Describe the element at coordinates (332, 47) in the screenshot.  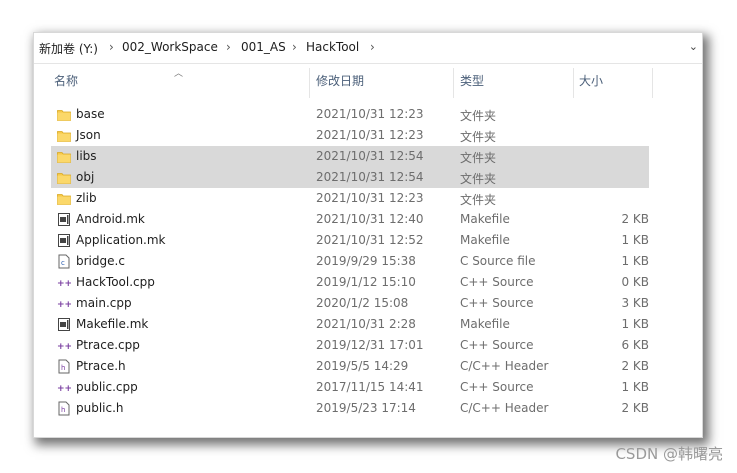
I see `breadcrumb-hacktool: HackTool` at that location.